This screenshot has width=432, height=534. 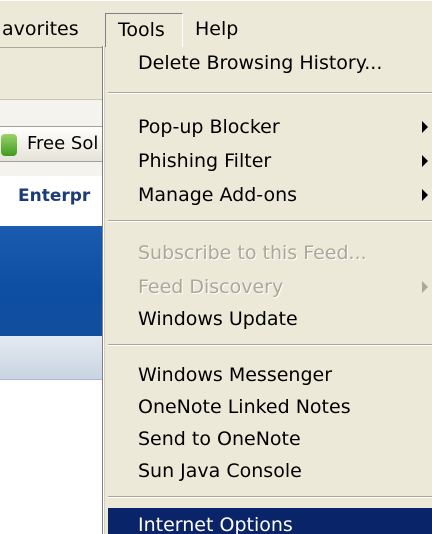 I want to click on menu-item-onenote-linked-notes: OneNote Linked Notes, so click(x=270, y=407).